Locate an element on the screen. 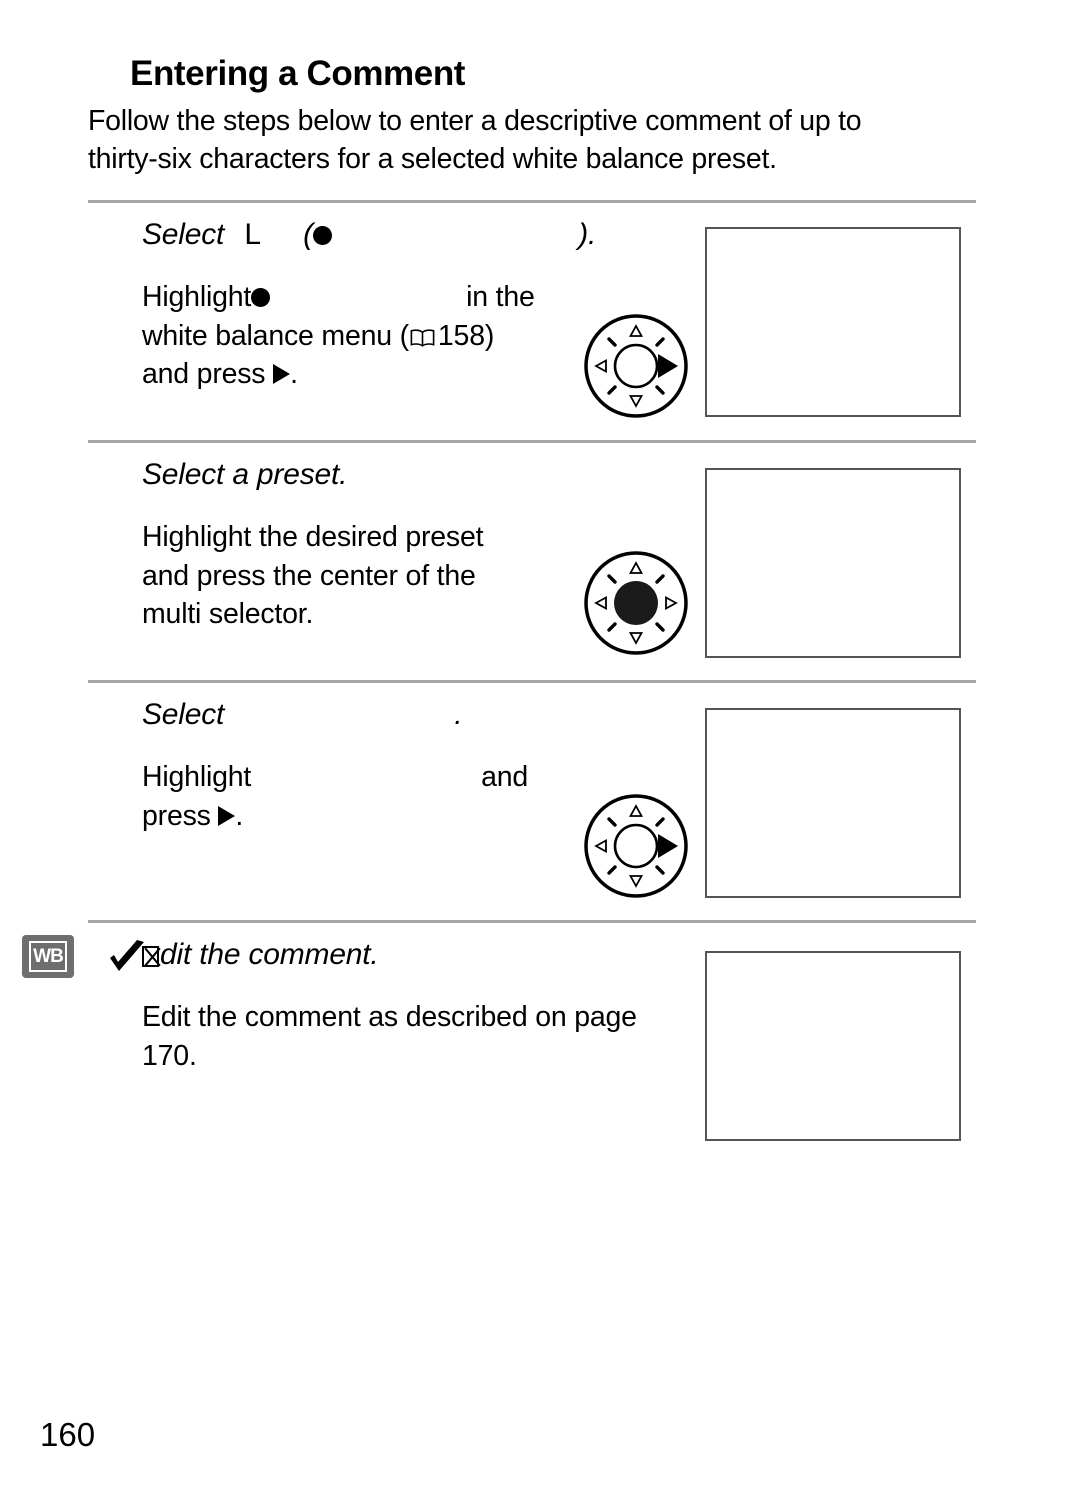 The height and width of the screenshot is (1486, 1080). missing-glyph-box-icon is located at coordinates (150, 956).